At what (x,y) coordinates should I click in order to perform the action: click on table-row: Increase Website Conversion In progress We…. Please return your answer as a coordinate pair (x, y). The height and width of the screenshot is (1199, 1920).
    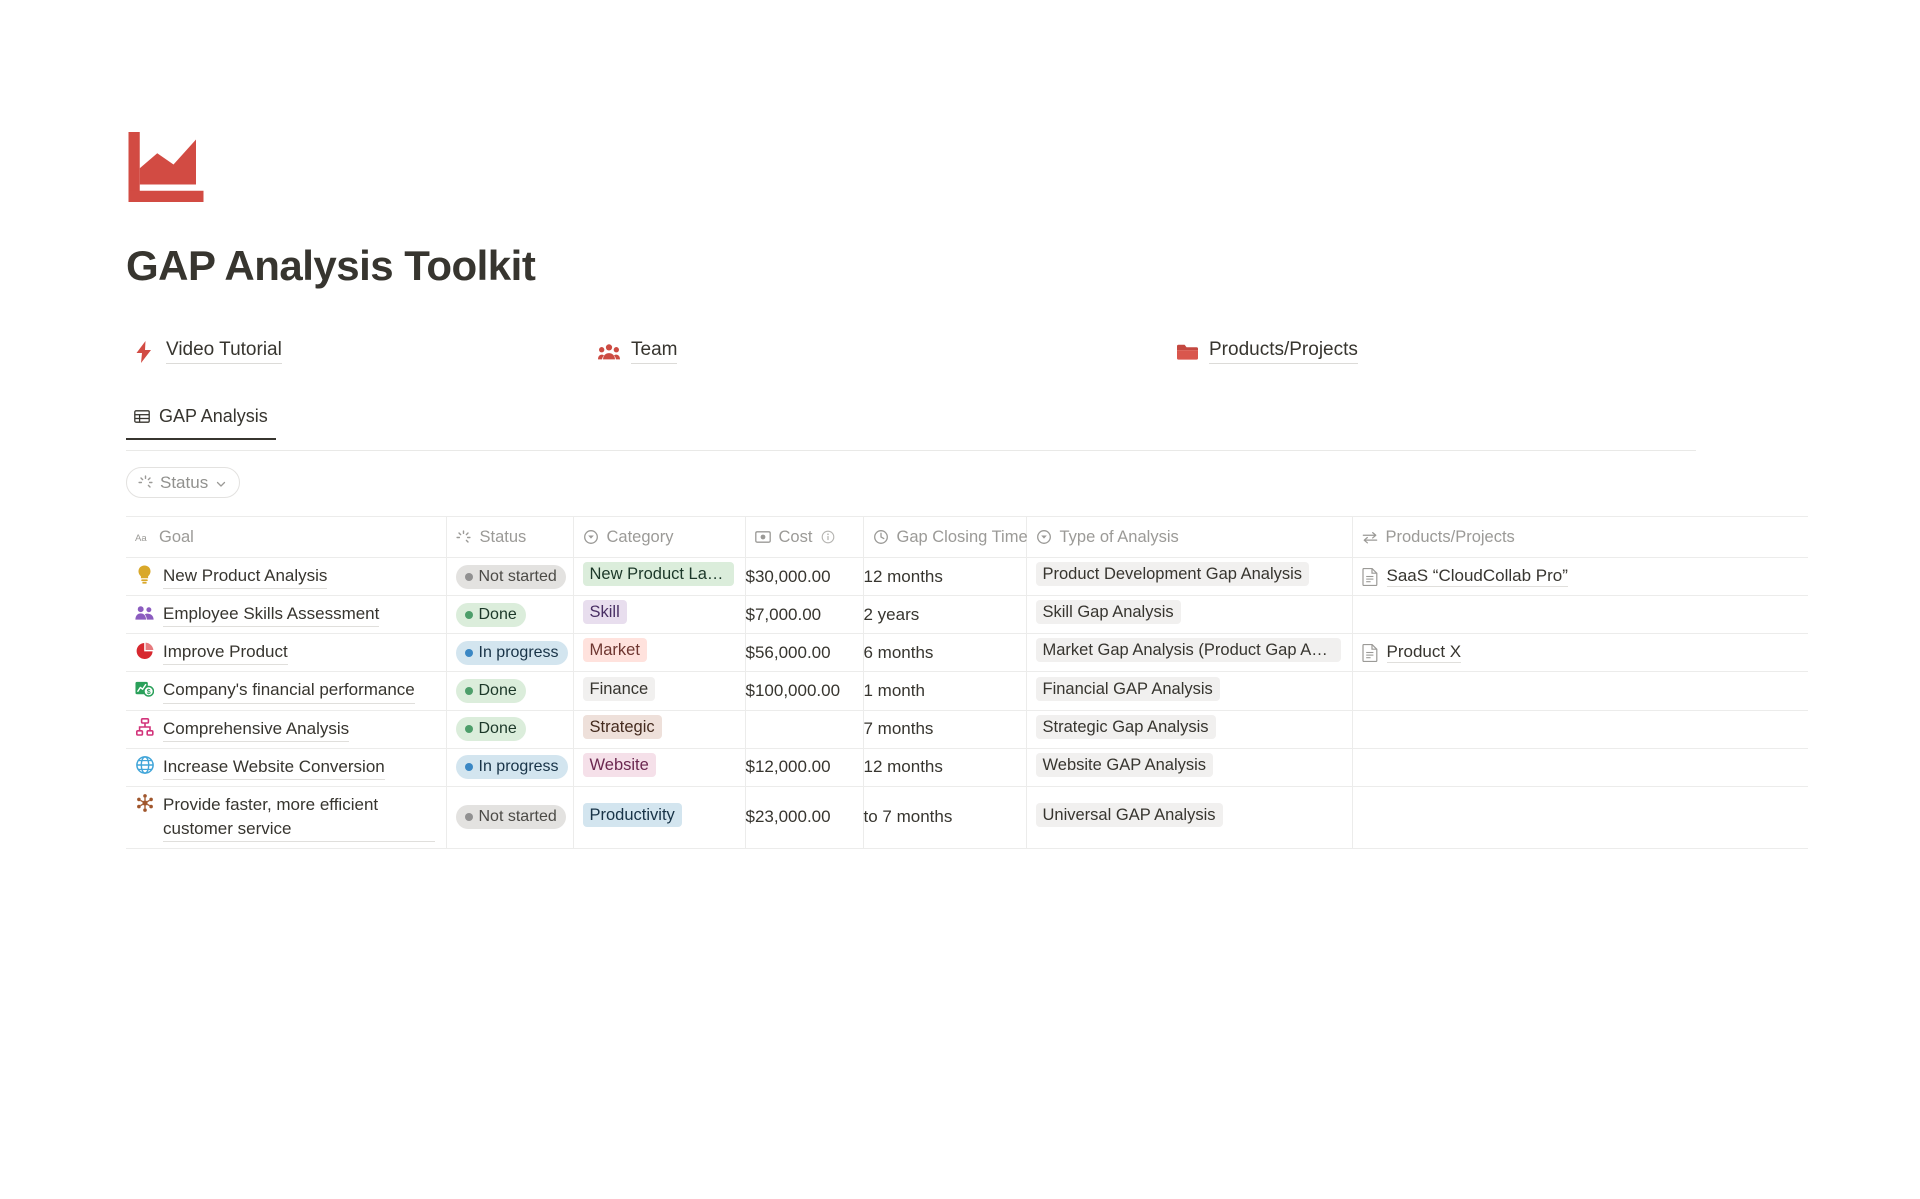
    Looking at the image, I should click on (967, 767).